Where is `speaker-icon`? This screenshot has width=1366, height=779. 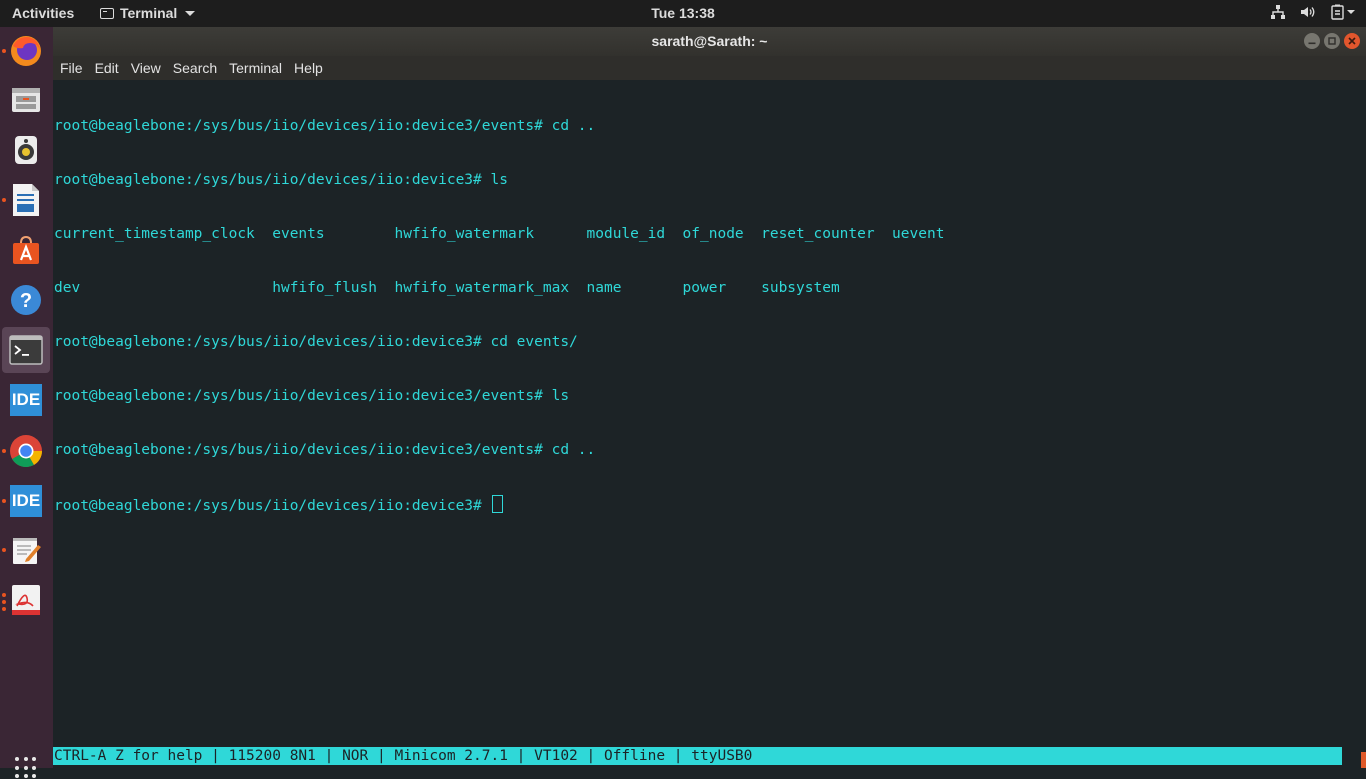
speaker-icon is located at coordinates (26, 150).